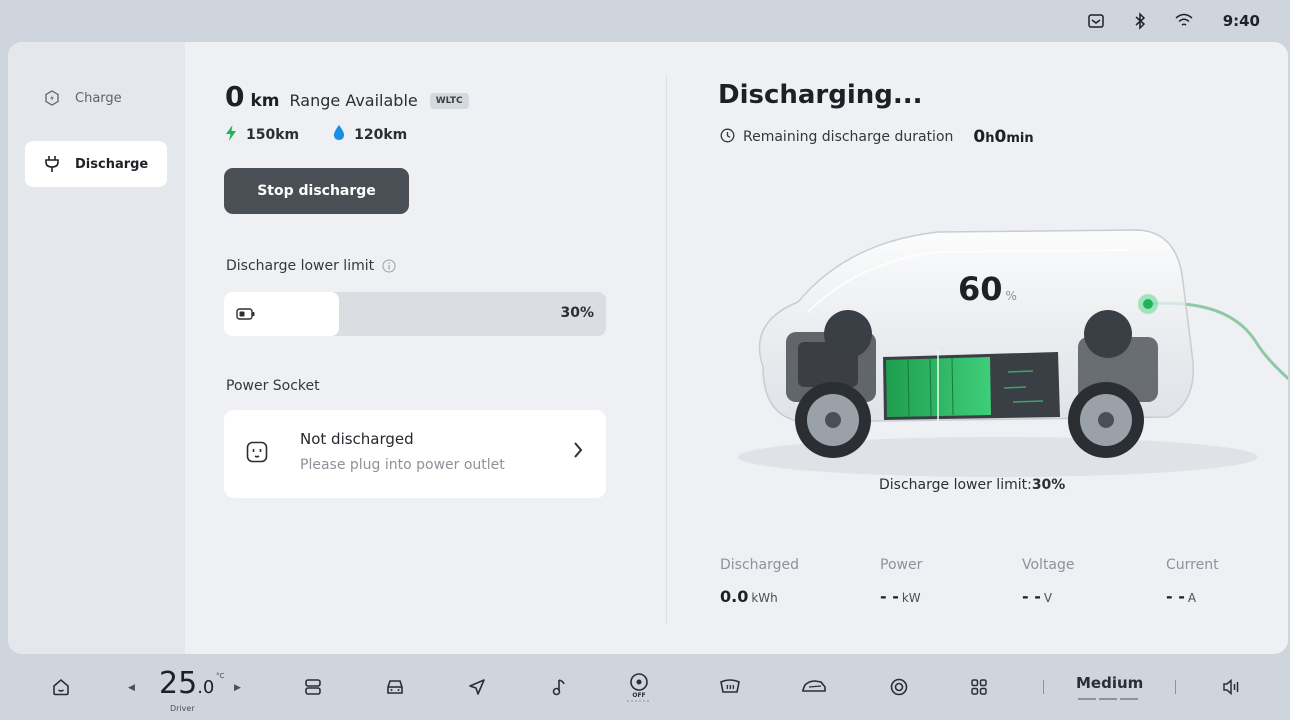 This screenshot has width=1290, height=720. What do you see at coordinates (231, 135) in the screenshot?
I see `lightning-icon` at bounding box center [231, 135].